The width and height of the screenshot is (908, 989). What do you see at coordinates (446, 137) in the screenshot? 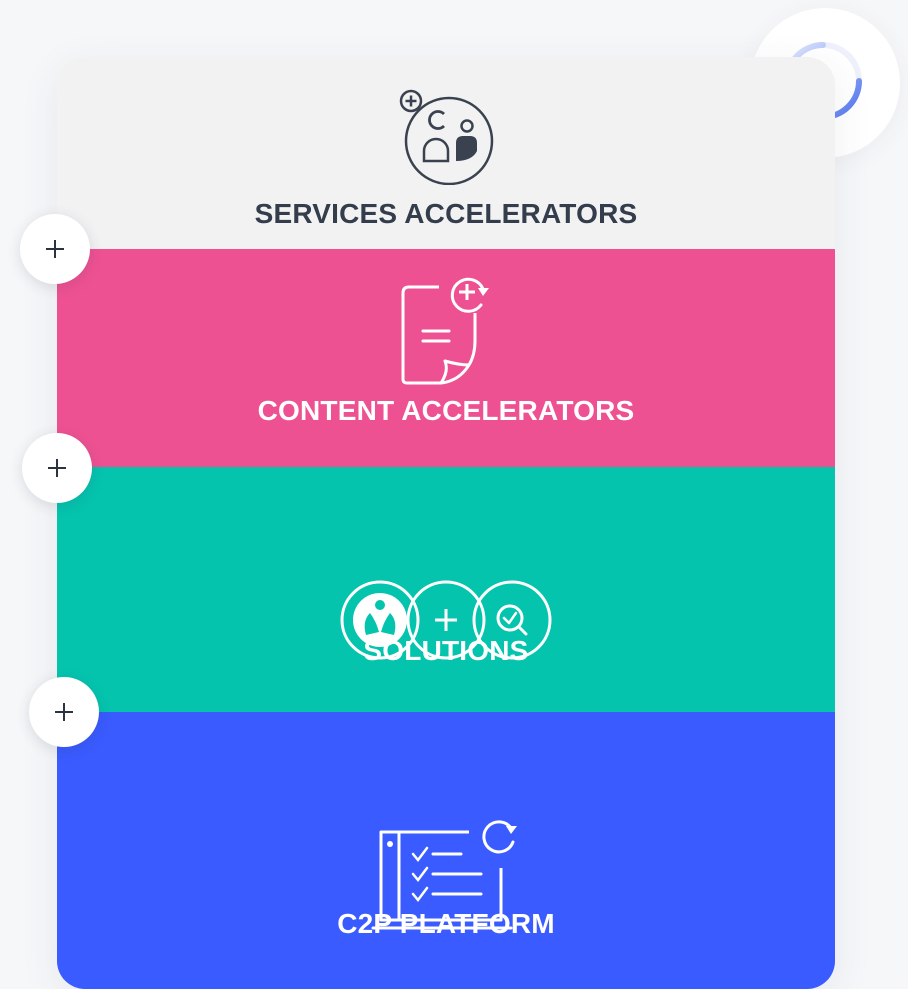
I see `services-people-icon` at bounding box center [446, 137].